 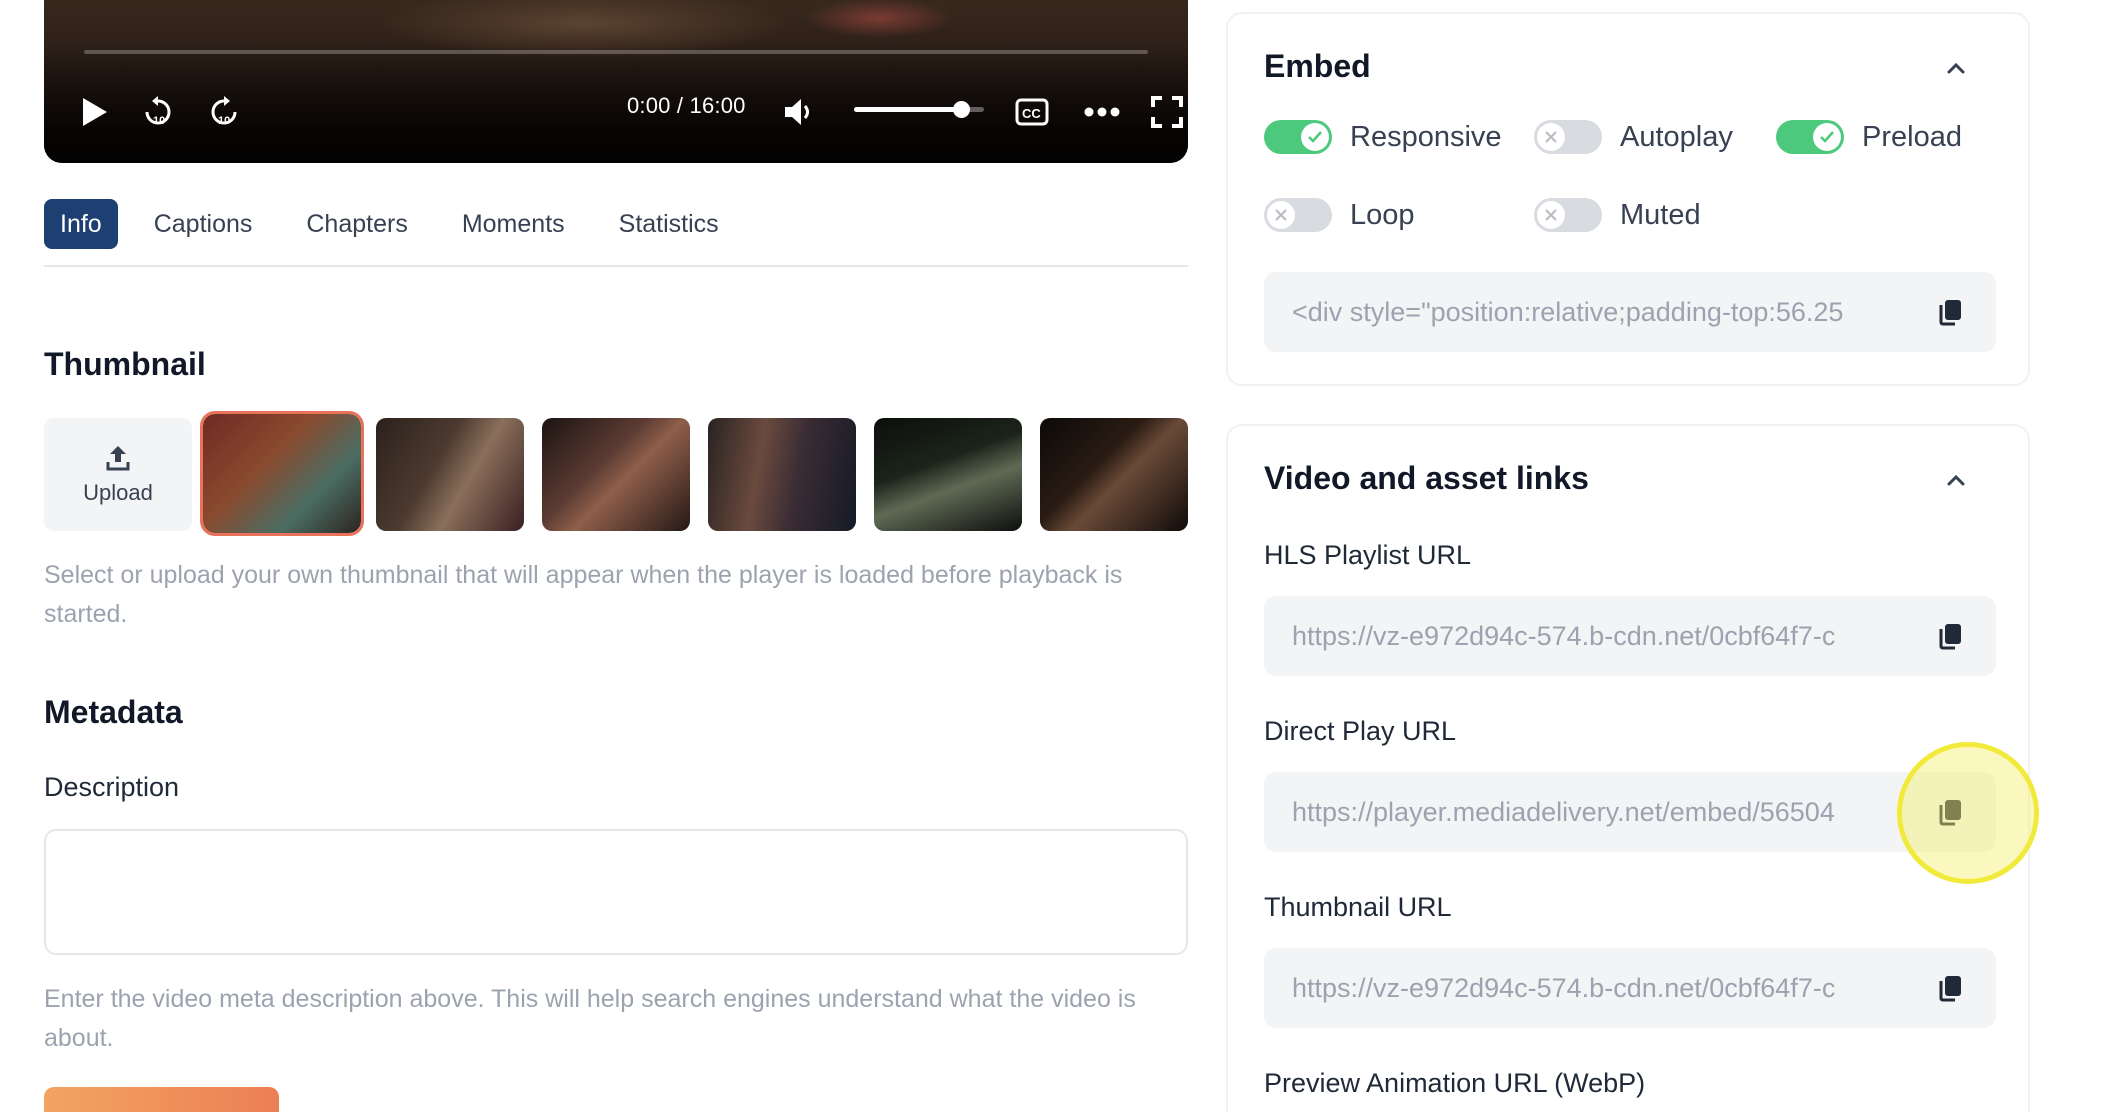 I want to click on rewind-10-icon: 10, so click(x=158, y=112).